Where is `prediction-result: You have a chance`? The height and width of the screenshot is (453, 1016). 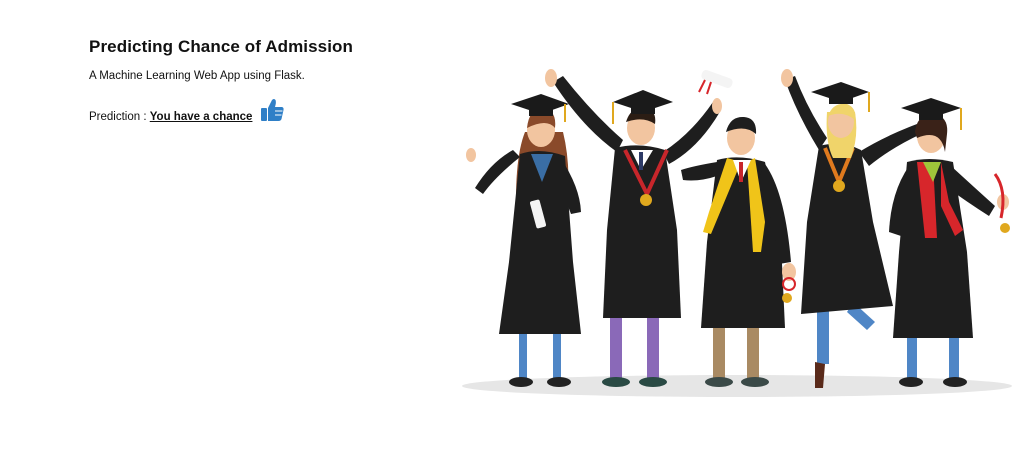
prediction-result: You have a chance is located at coordinates (201, 117).